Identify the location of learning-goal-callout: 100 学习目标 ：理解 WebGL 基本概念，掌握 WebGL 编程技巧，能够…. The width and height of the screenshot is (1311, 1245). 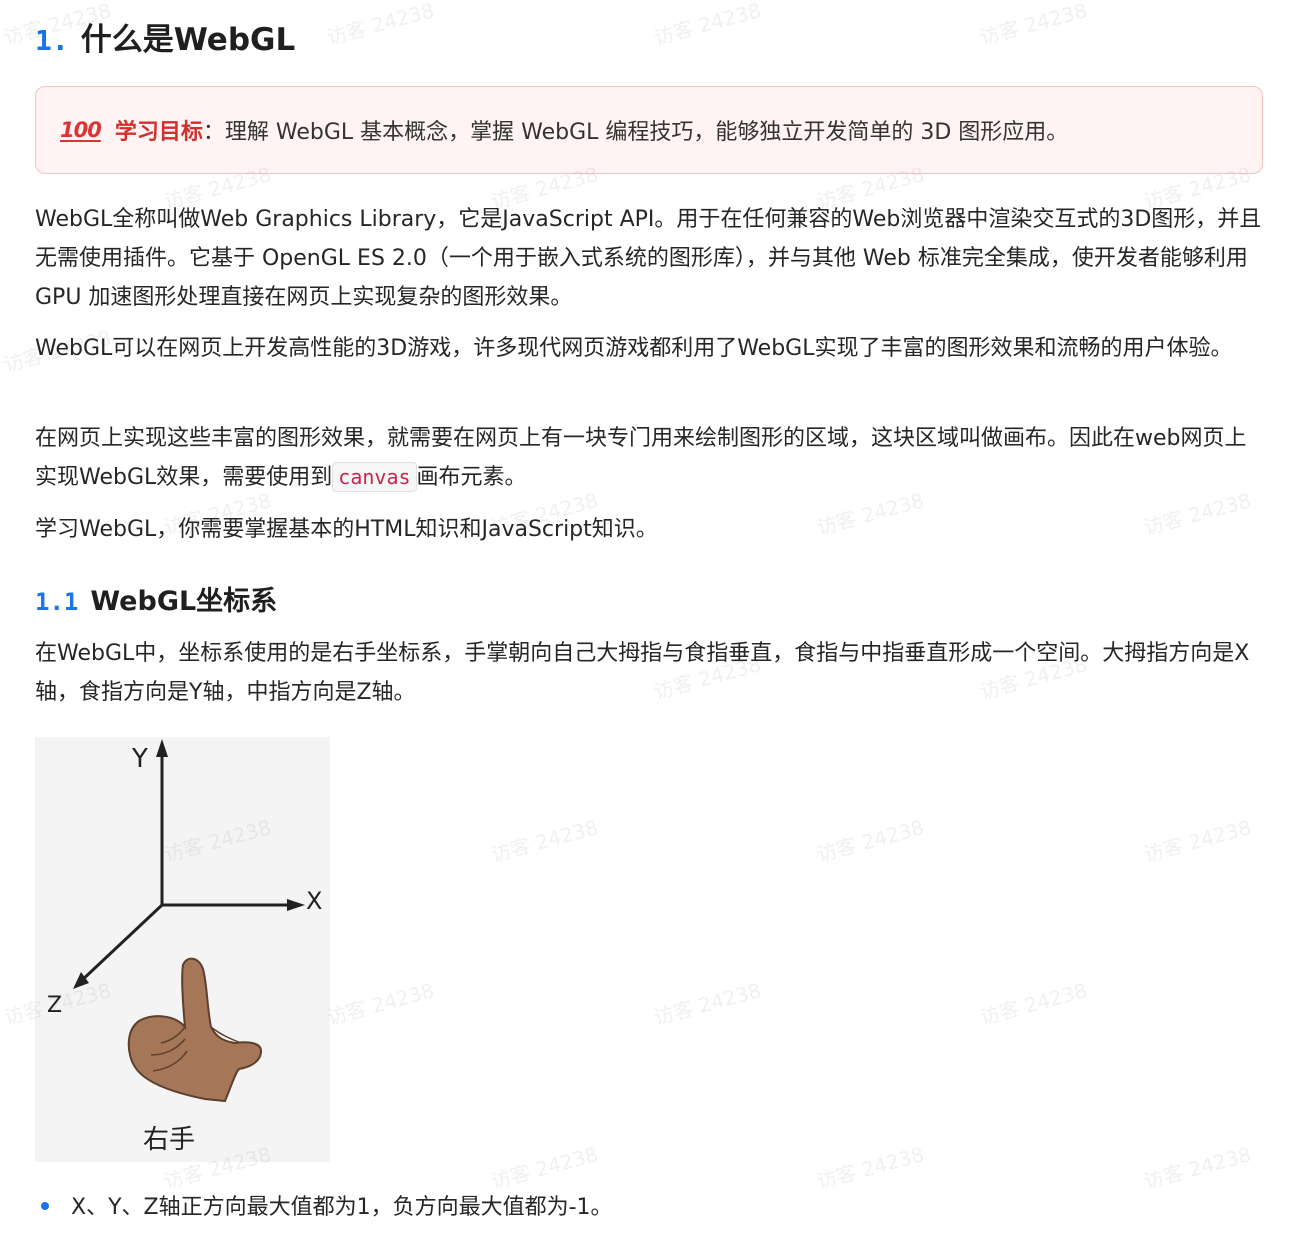
(649, 130).